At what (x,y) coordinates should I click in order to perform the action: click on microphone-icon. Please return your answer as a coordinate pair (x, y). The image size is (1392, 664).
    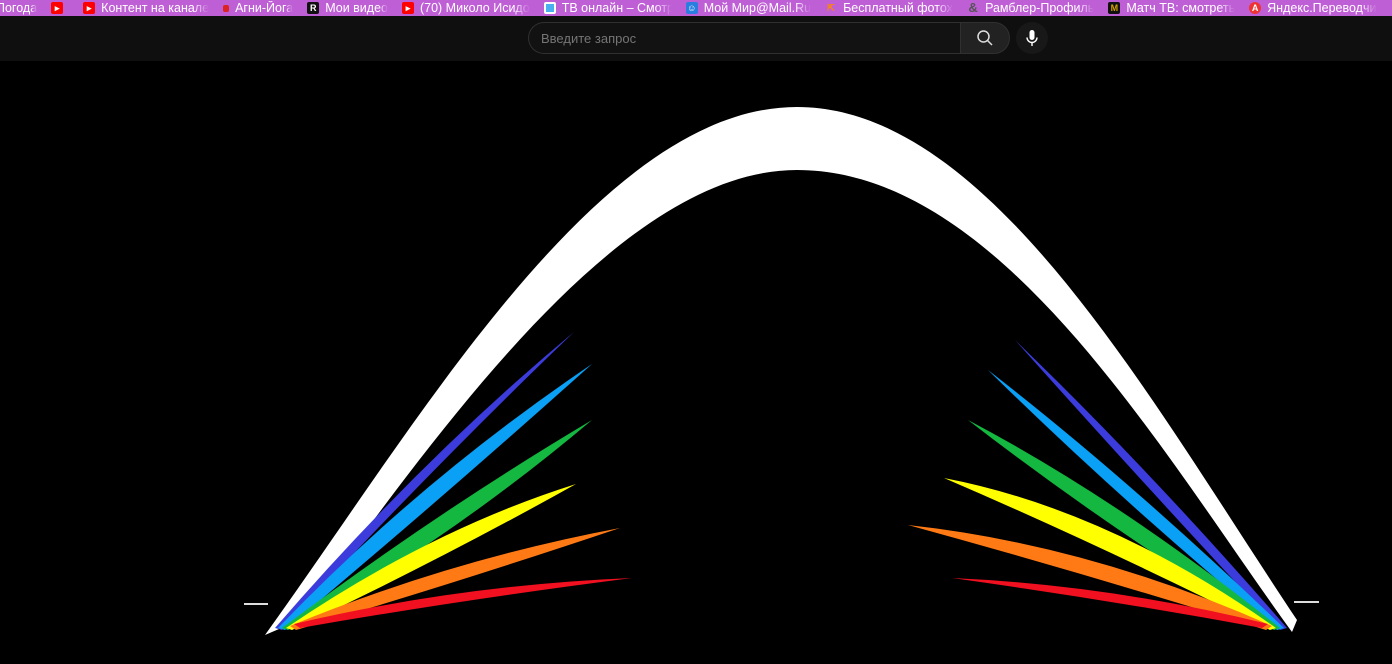
    Looking at the image, I should click on (1032, 38).